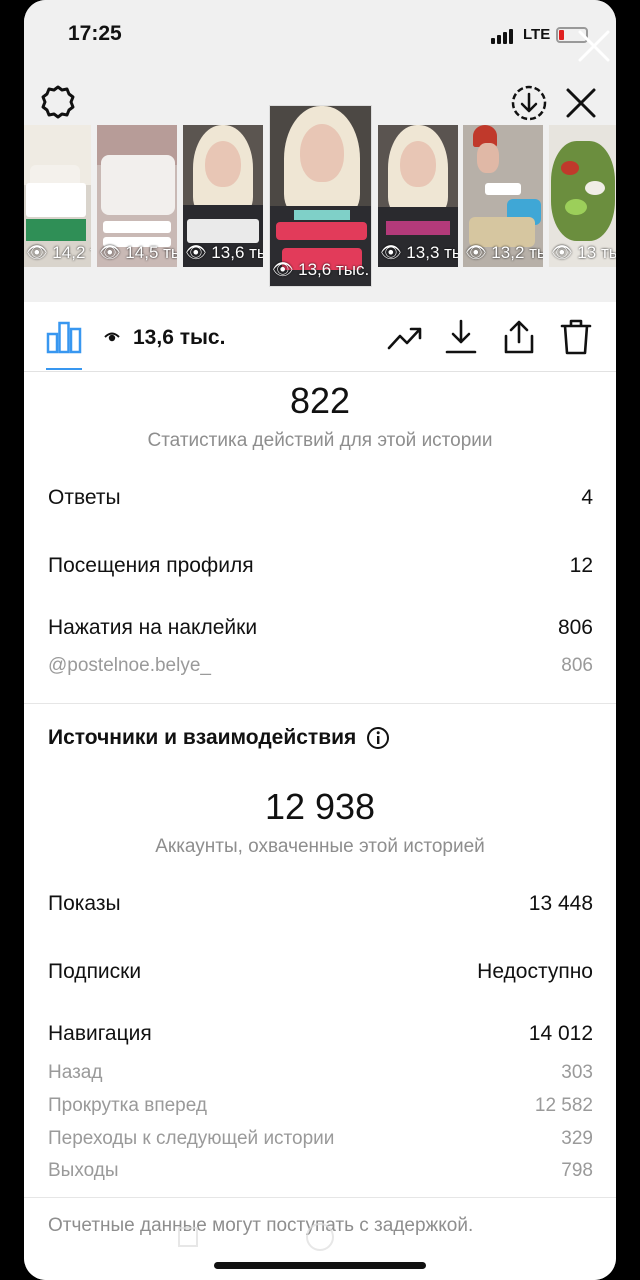 The image size is (640, 1280). Describe the element at coordinates (83, 1170) in the screenshot. I see `stat-label: Выходы` at that location.